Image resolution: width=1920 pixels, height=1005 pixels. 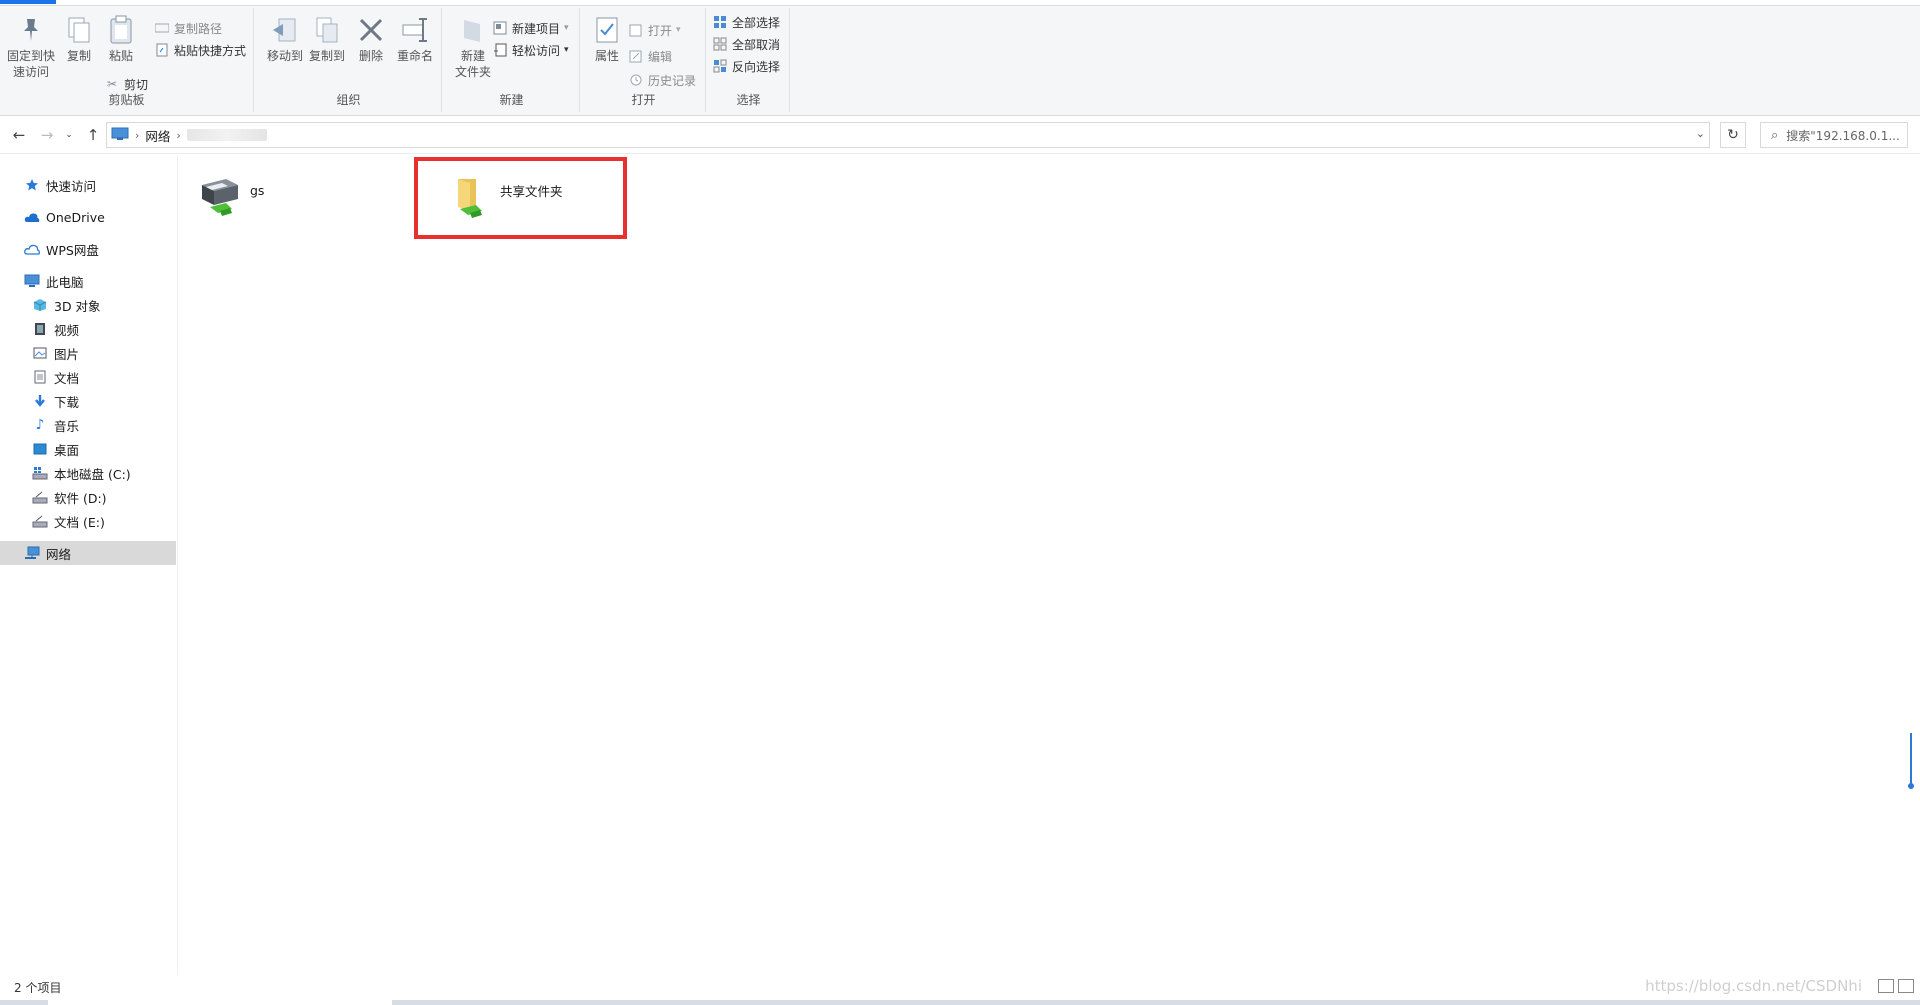 I want to click on rename-label: 重命名, so click(x=414, y=56).